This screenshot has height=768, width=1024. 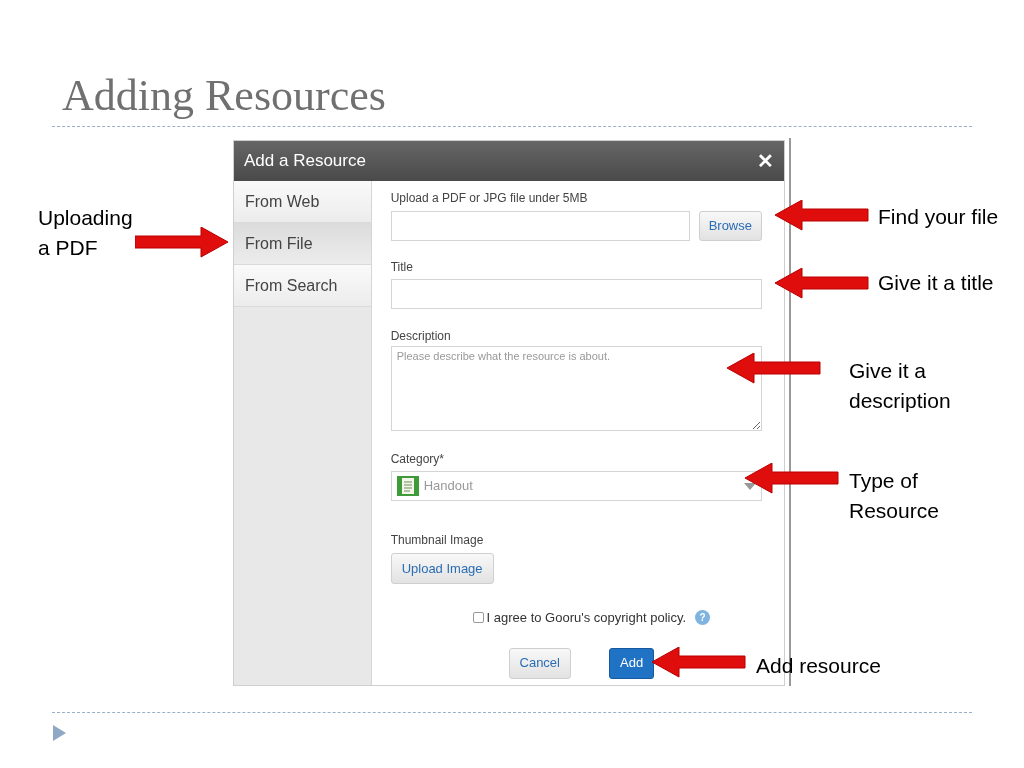 What do you see at coordinates (86, 233) in the screenshot?
I see `callout-text: Uploading a PDF` at bounding box center [86, 233].